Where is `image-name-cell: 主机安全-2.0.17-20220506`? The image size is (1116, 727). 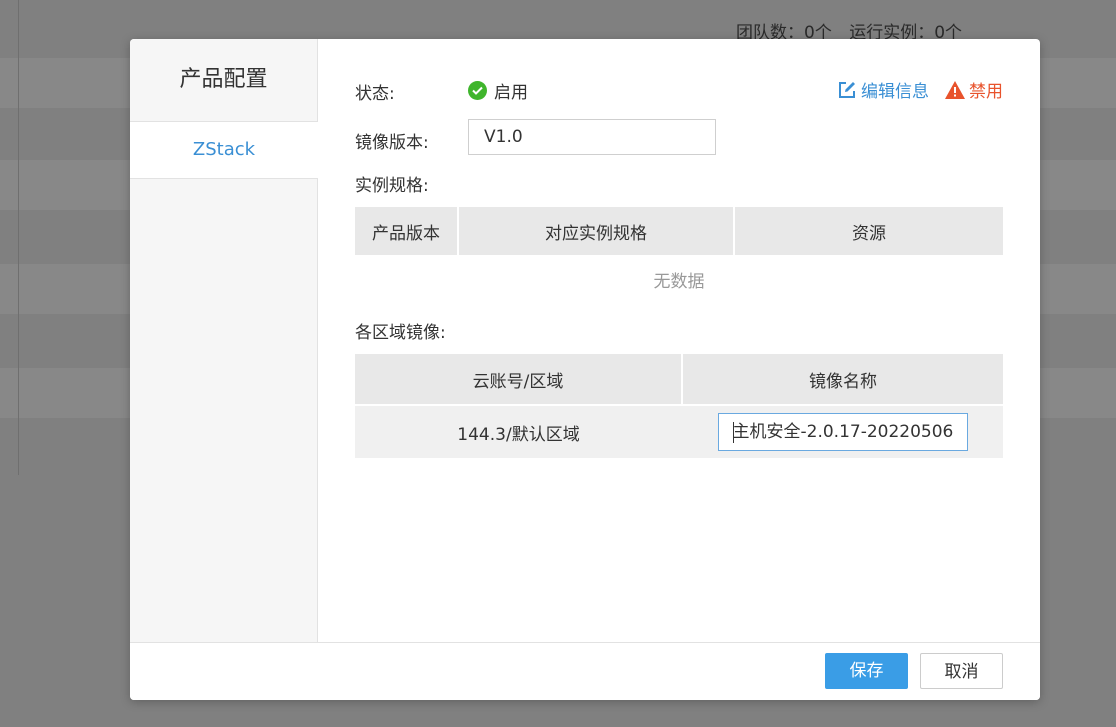
image-name-cell: 主机安全-2.0.17-20220506 is located at coordinates (842, 431).